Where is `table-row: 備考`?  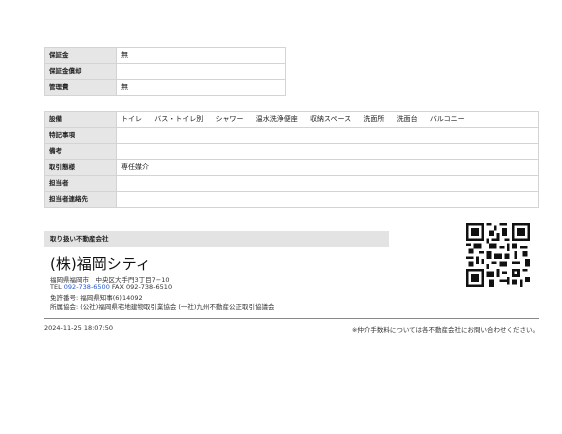 table-row: 備考 is located at coordinates (291, 151).